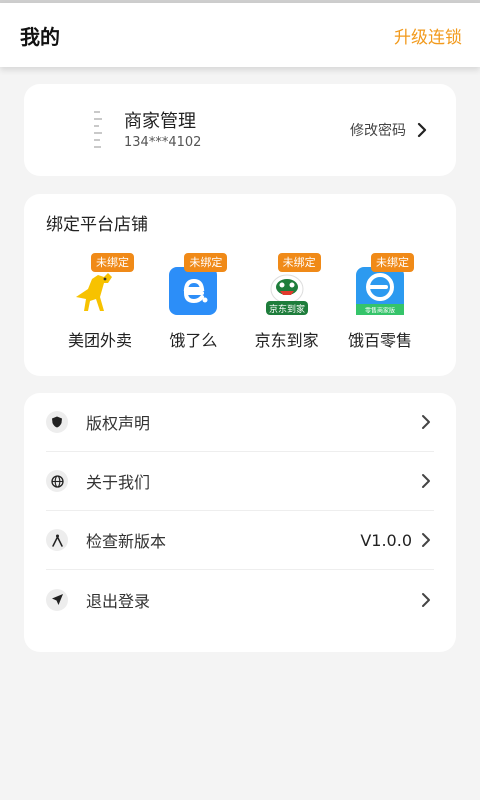 Image resolution: width=480 pixels, height=800 pixels. Describe the element at coordinates (240, 481) in the screenshot. I see `menu-item-about-us: 关于我们` at that location.